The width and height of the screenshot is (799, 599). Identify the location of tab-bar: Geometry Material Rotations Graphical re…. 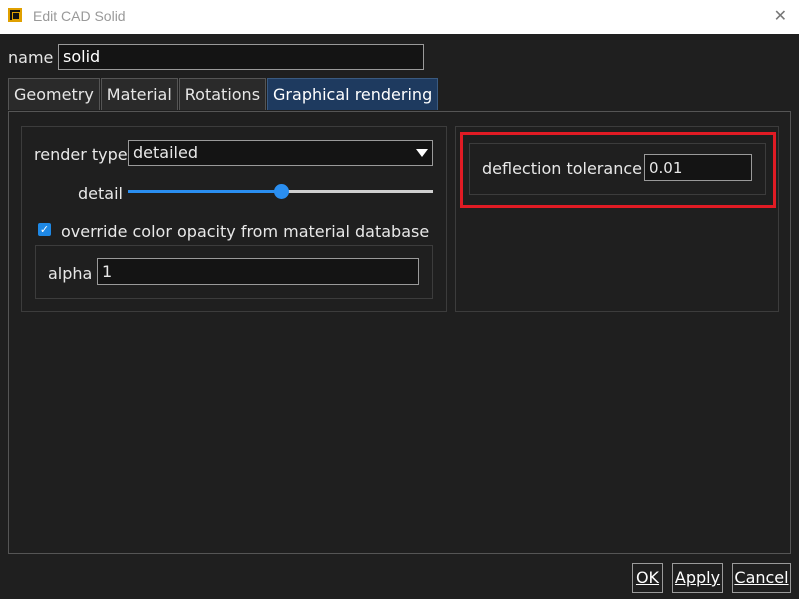
(223, 94).